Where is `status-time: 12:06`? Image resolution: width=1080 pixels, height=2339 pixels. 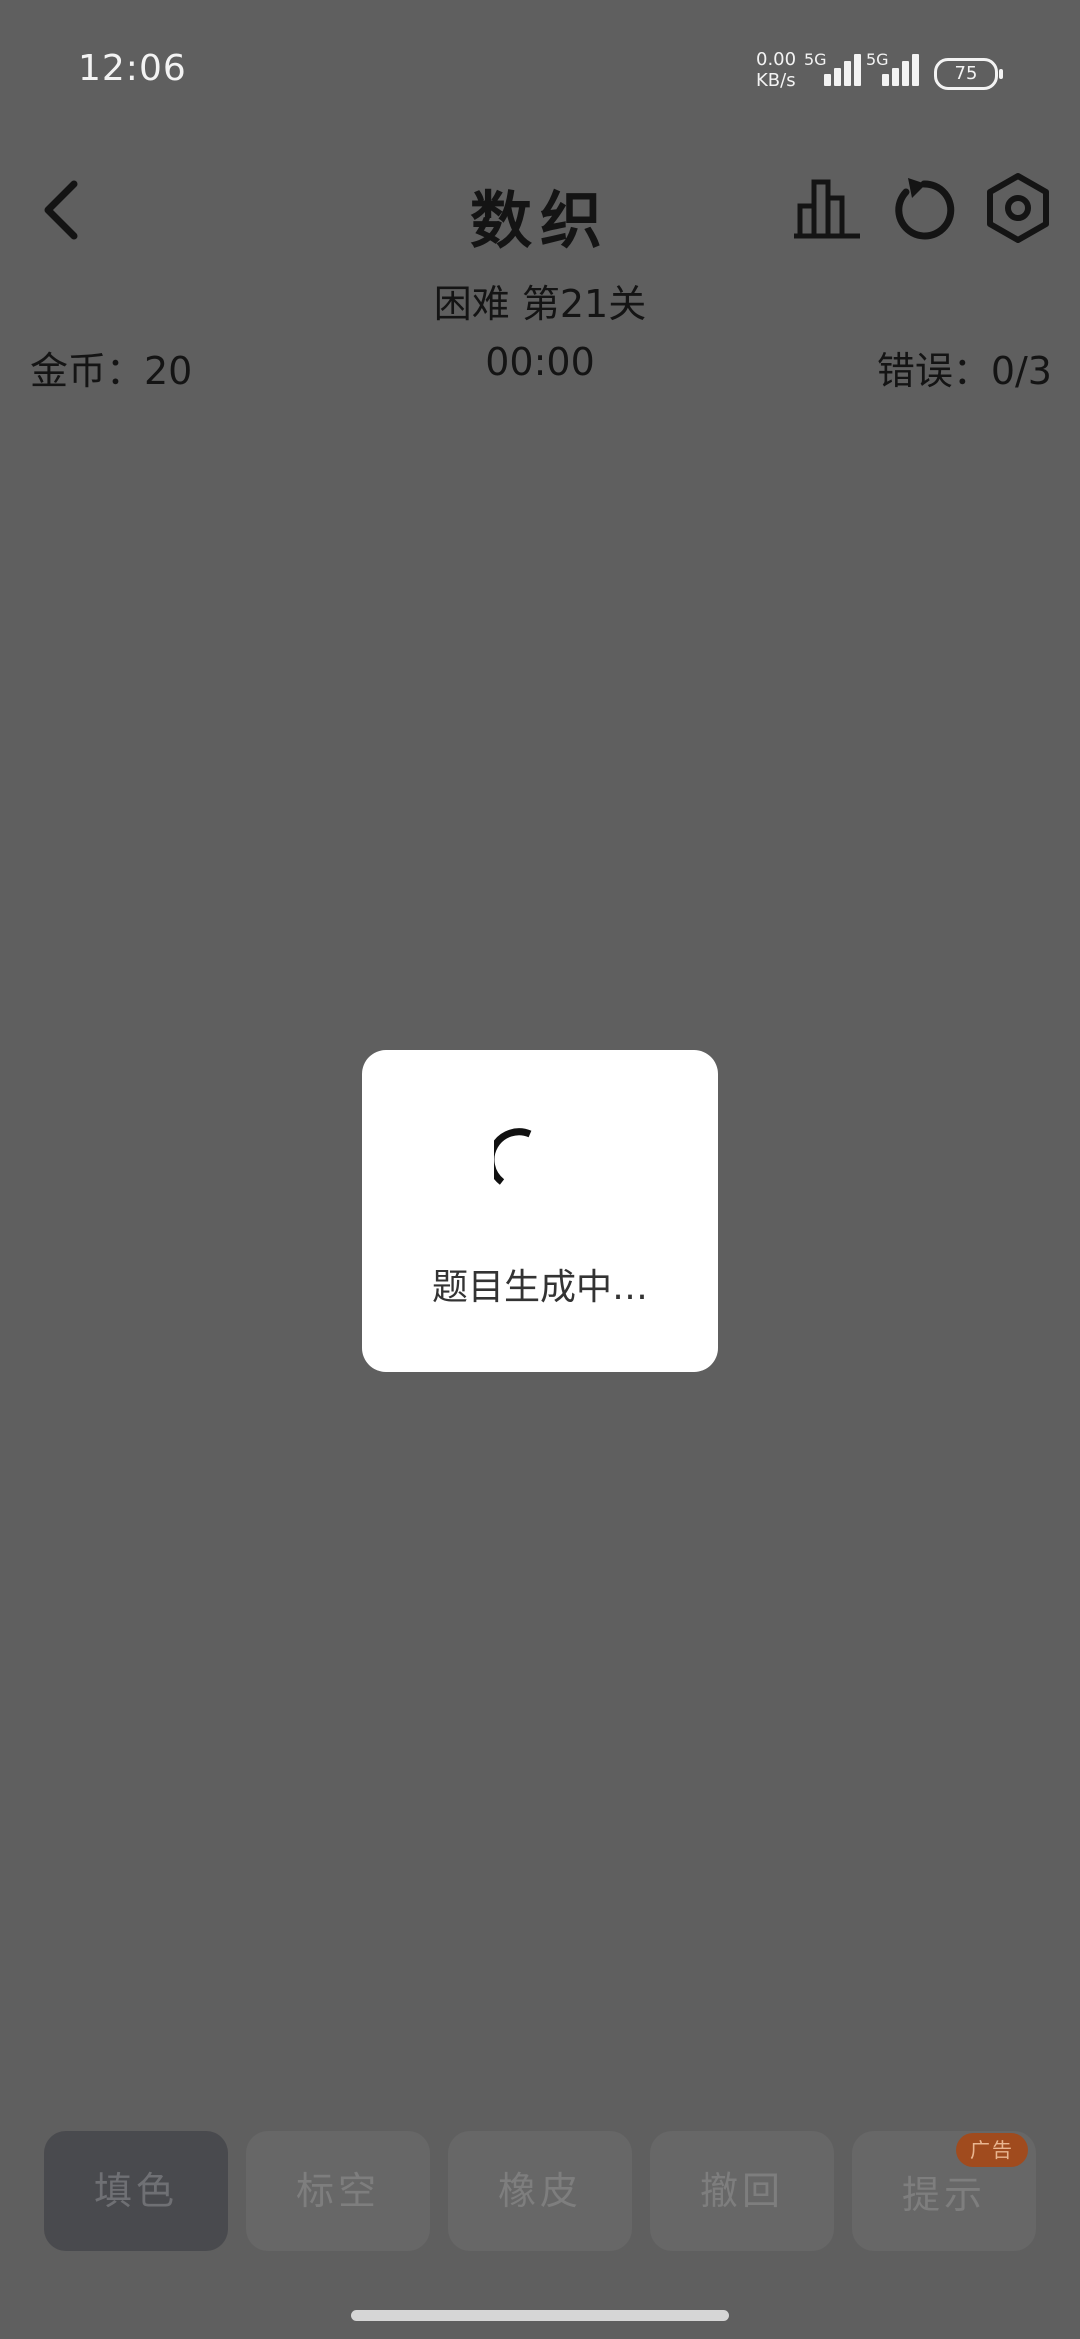
status-time: 12:06 is located at coordinates (132, 68).